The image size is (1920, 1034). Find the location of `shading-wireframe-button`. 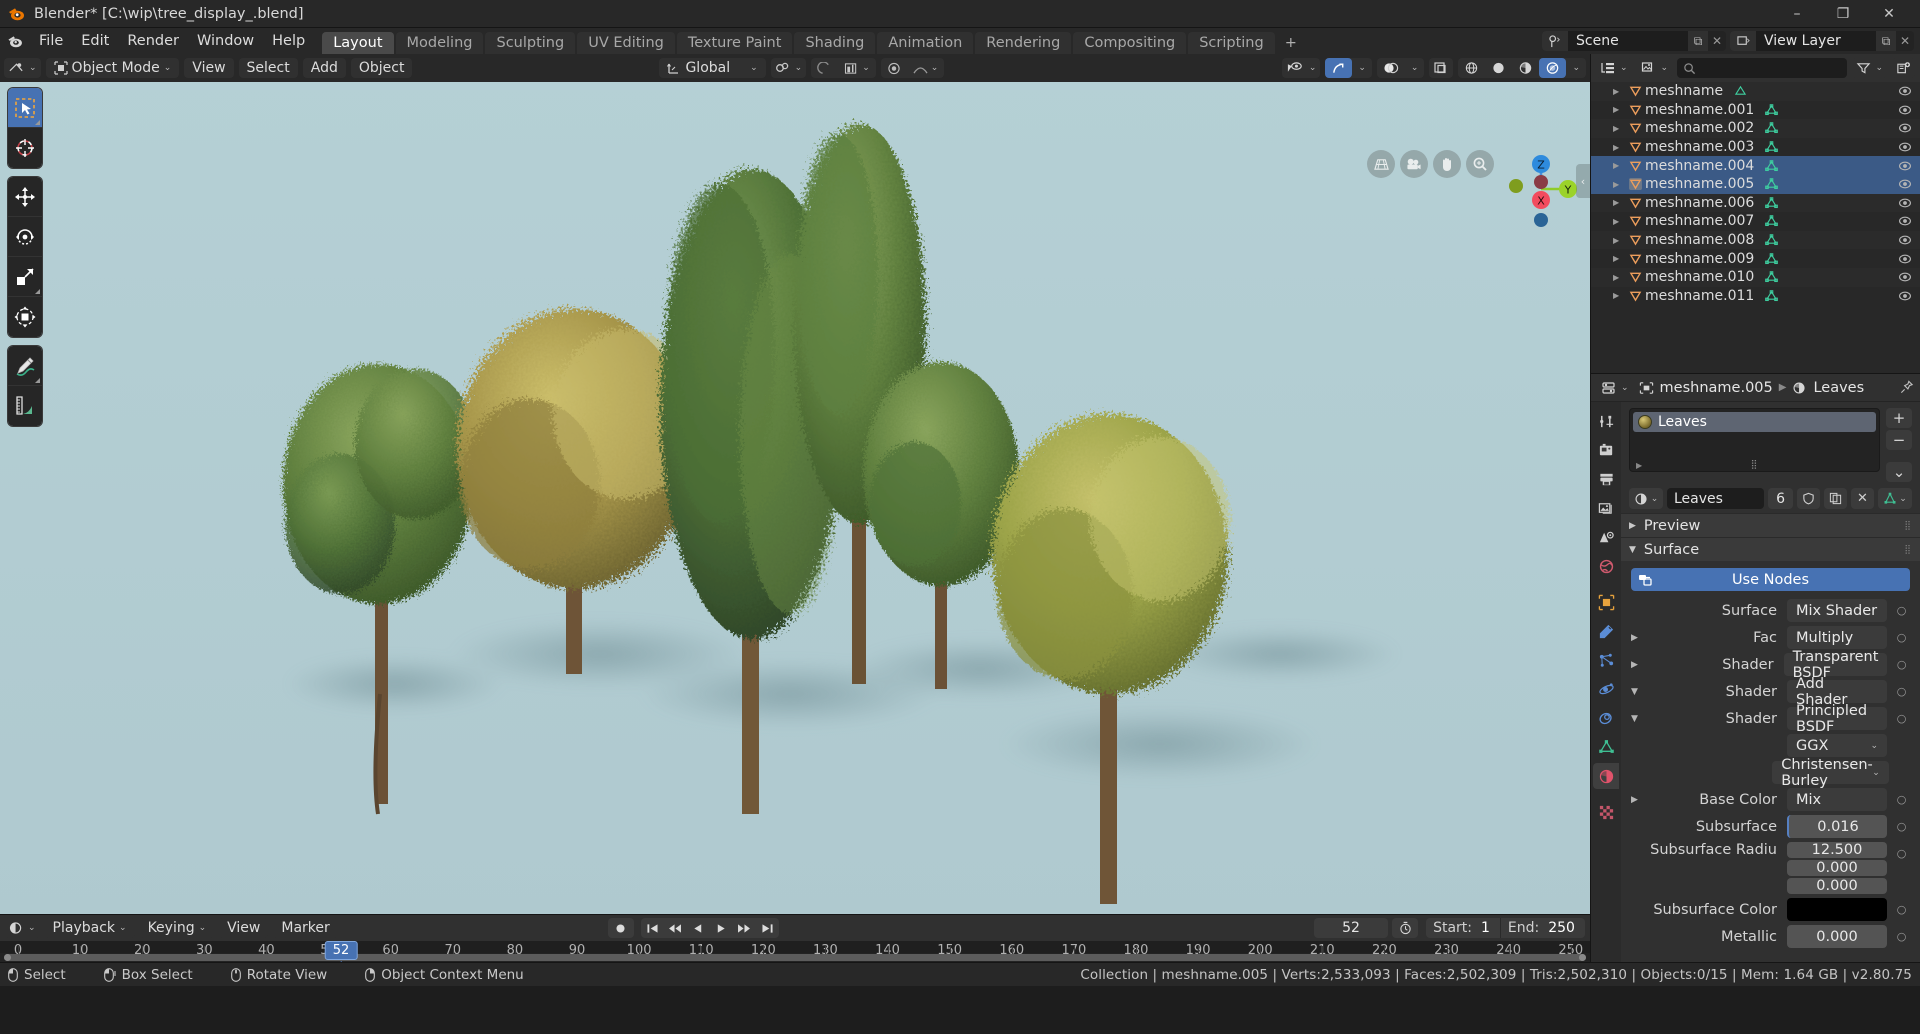

shading-wireframe-button is located at coordinates (1471, 68).